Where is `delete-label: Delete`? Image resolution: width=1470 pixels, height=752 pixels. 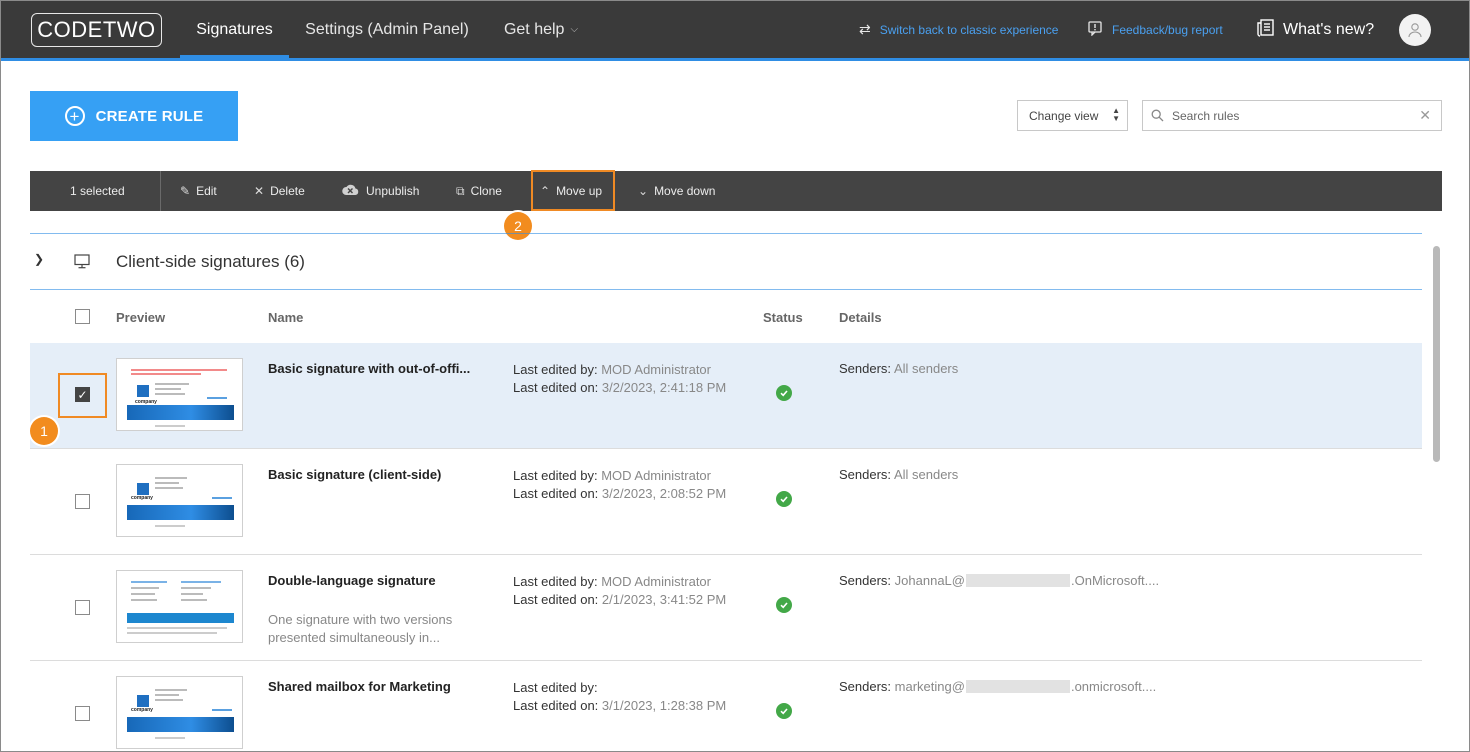
delete-label: Delete is located at coordinates (287, 191).